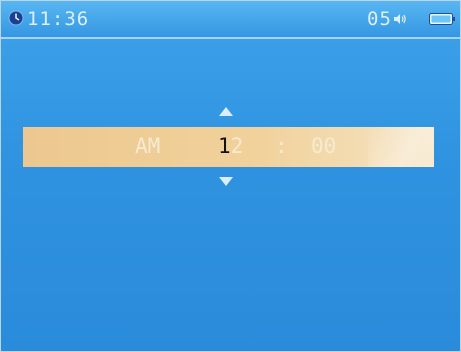  What do you see at coordinates (323, 146) in the screenshot?
I see `minute-field: 00` at bounding box center [323, 146].